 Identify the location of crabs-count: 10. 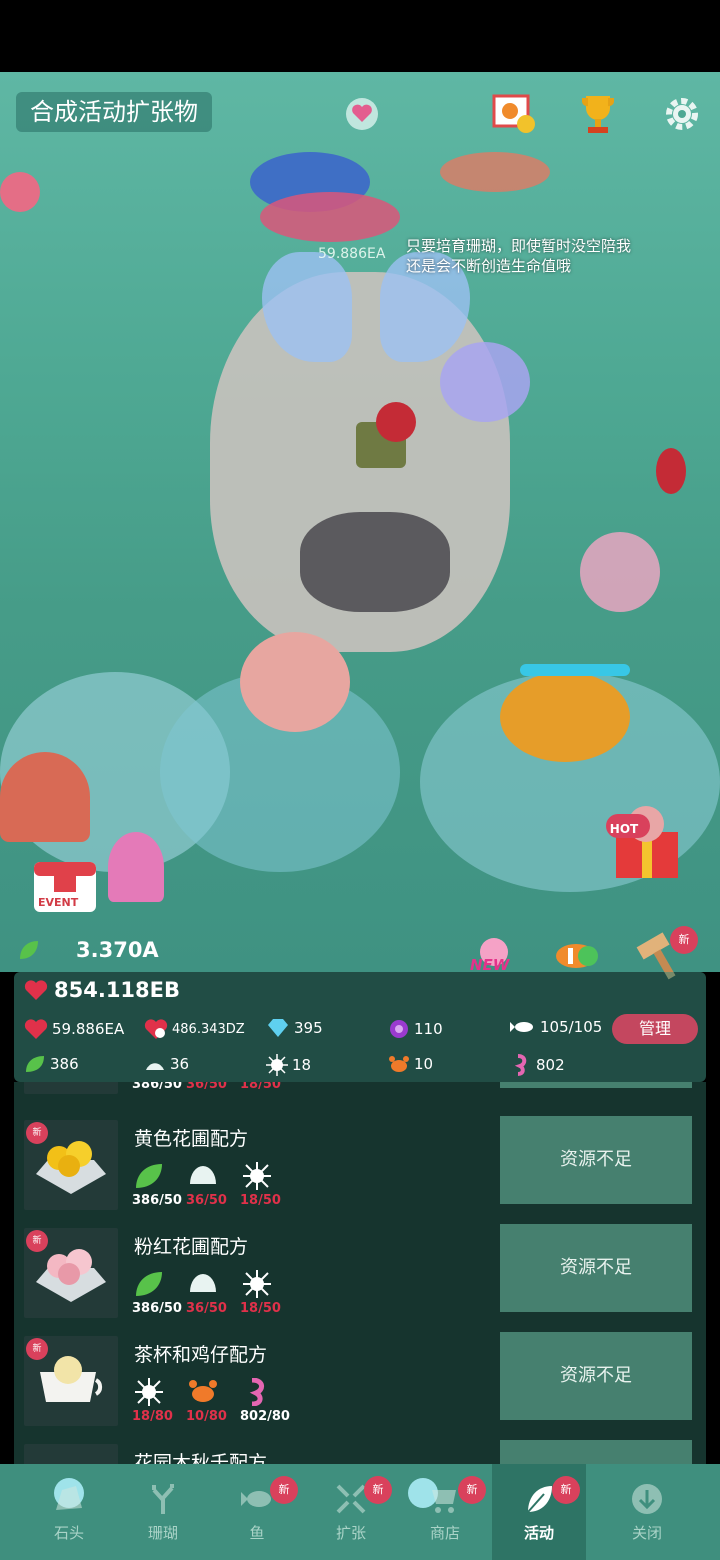
(410, 1064).